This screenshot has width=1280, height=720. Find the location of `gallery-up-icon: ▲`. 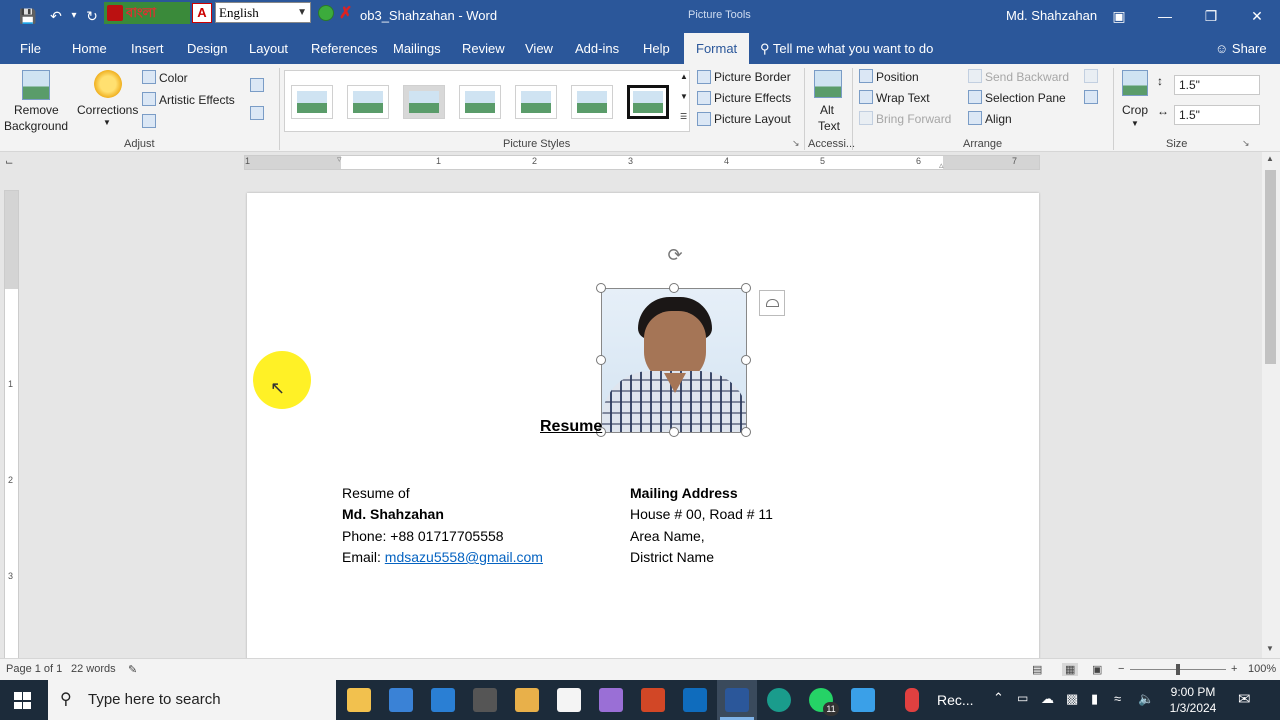

gallery-up-icon: ▲ is located at coordinates (684, 76).